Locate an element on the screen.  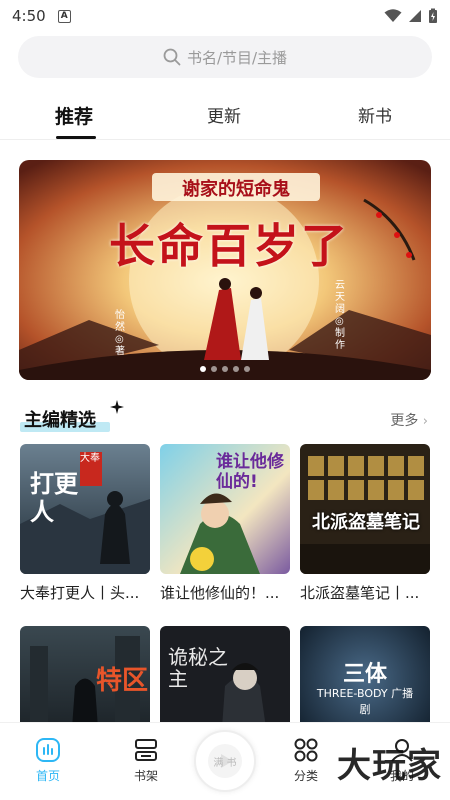
search-icon is located at coordinates (172, 57).